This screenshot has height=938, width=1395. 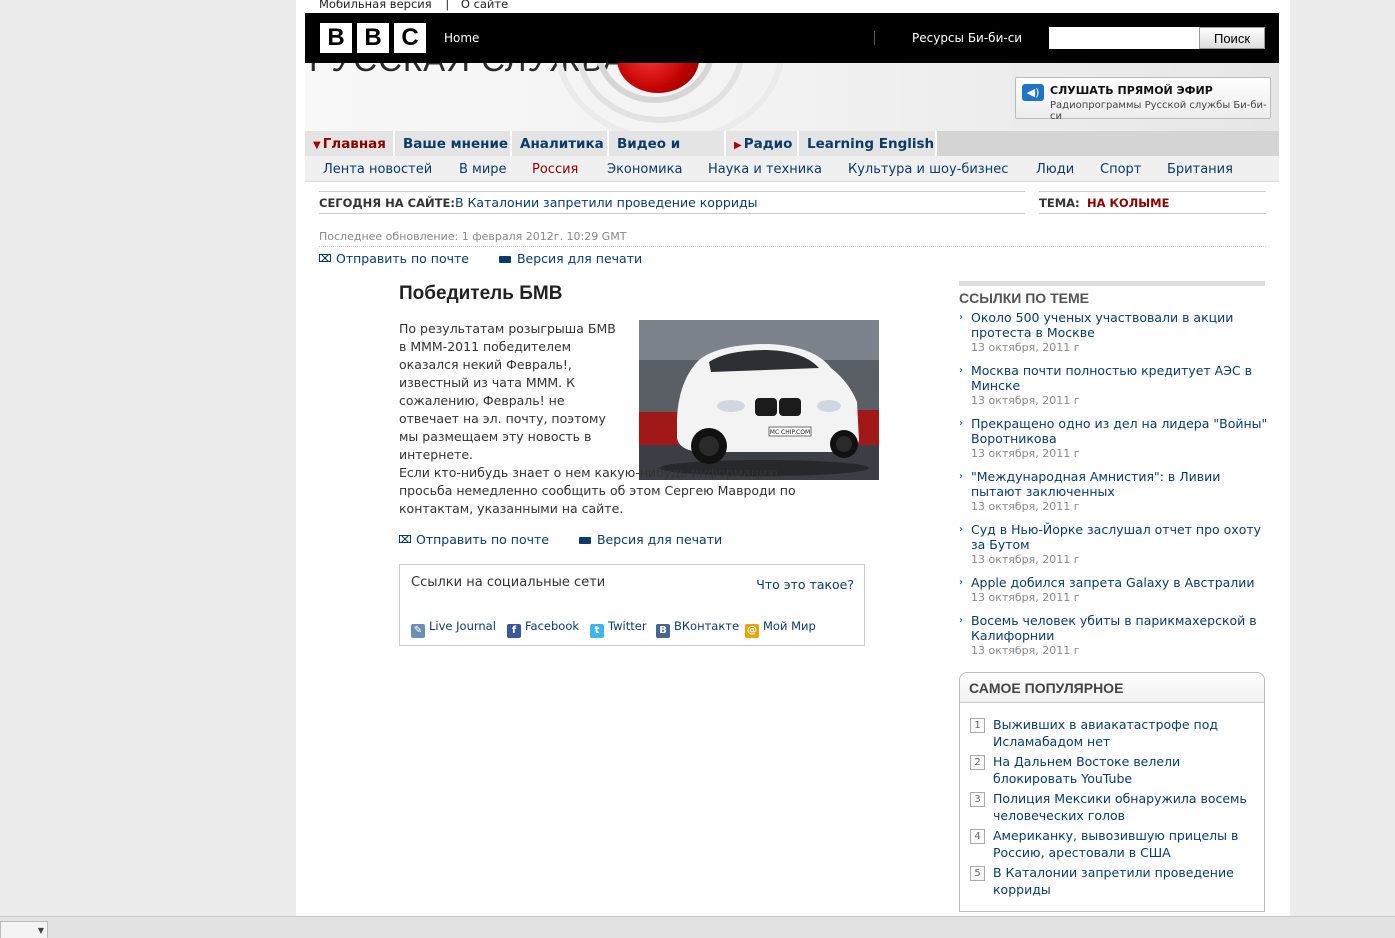 What do you see at coordinates (514, 631) in the screenshot?
I see `facebook-icon: f` at bounding box center [514, 631].